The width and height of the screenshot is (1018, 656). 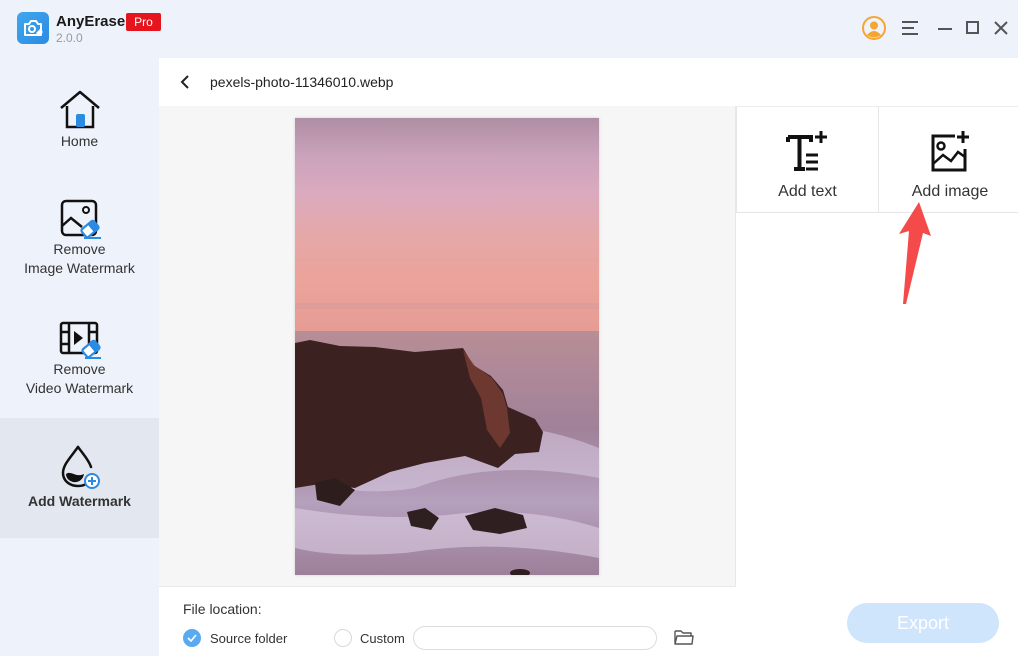 I want to click on custom-path-input, so click(x=535, y=638).